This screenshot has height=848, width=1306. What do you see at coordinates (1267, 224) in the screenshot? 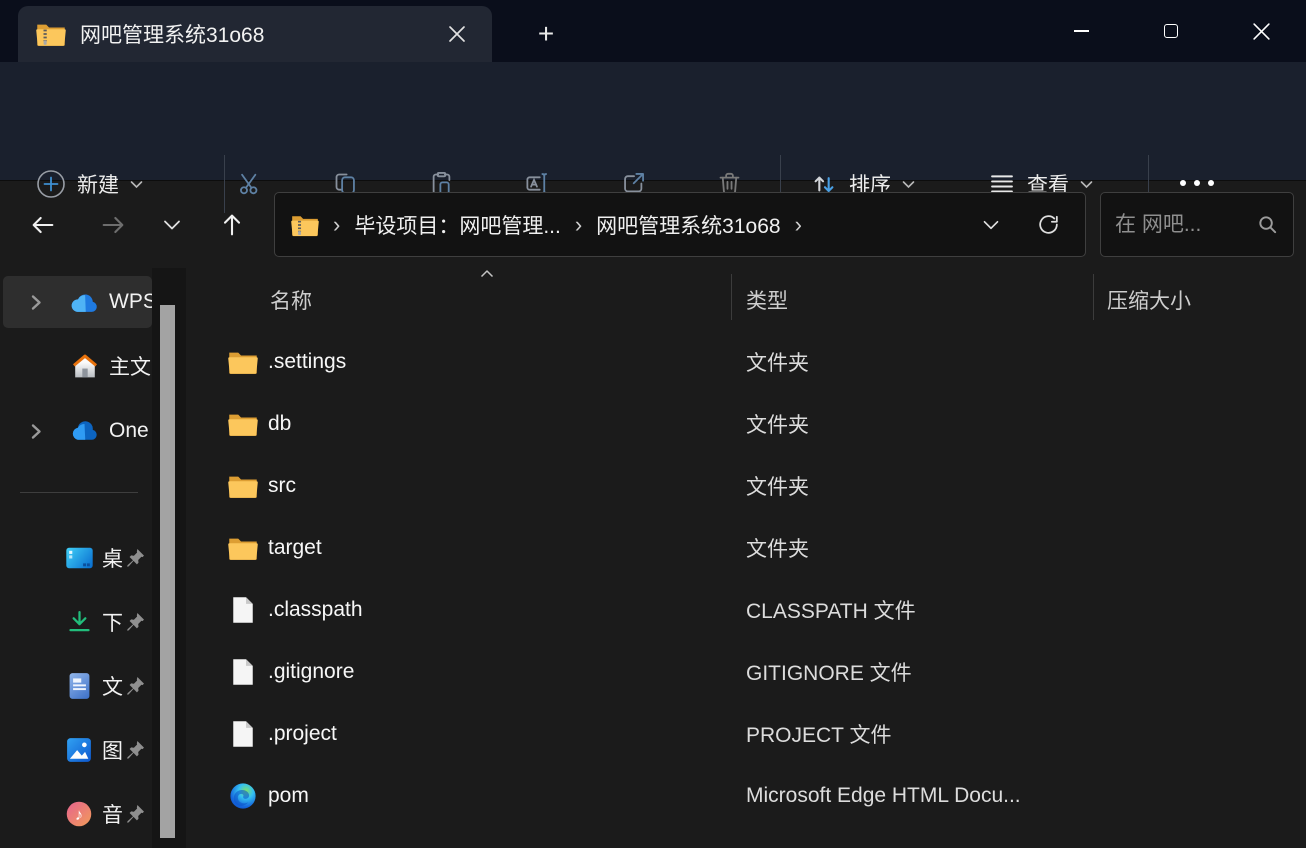
I see `search-icon` at bounding box center [1267, 224].